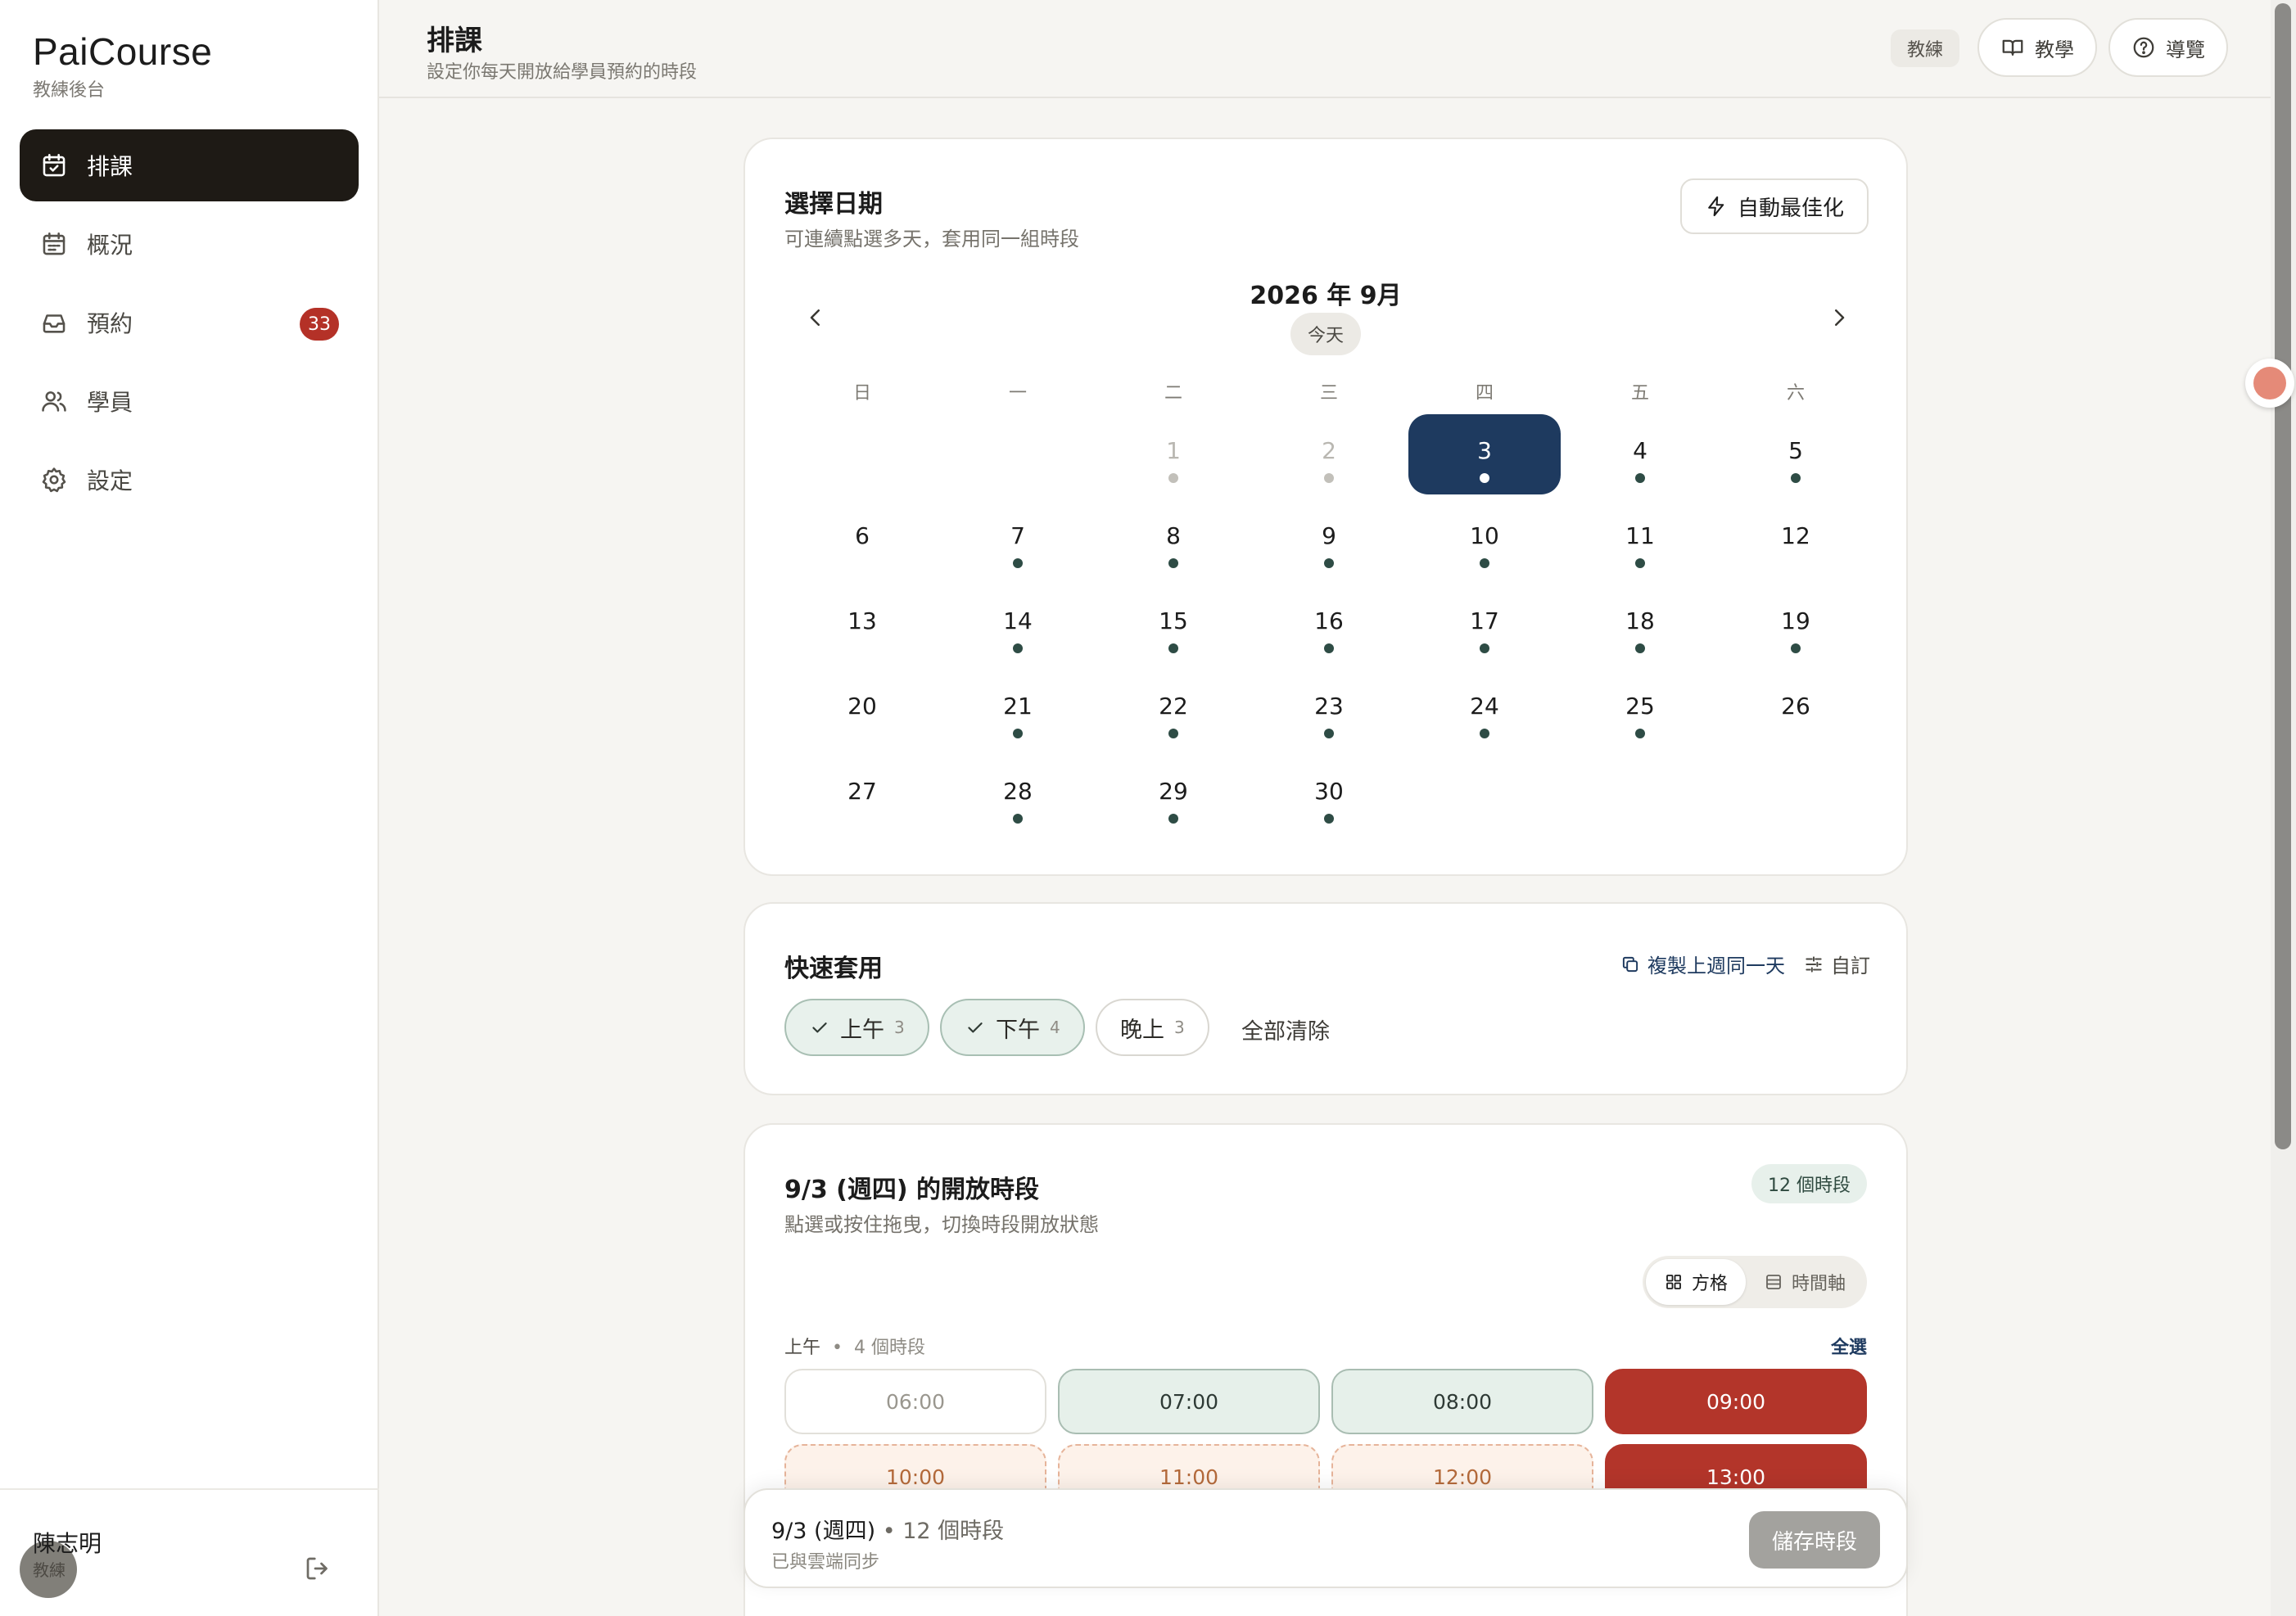 This screenshot has width=2296, height=1616. Describe the element at coordinates (1795, 621) in the screenshot. I see `day-number: 19` at that location.